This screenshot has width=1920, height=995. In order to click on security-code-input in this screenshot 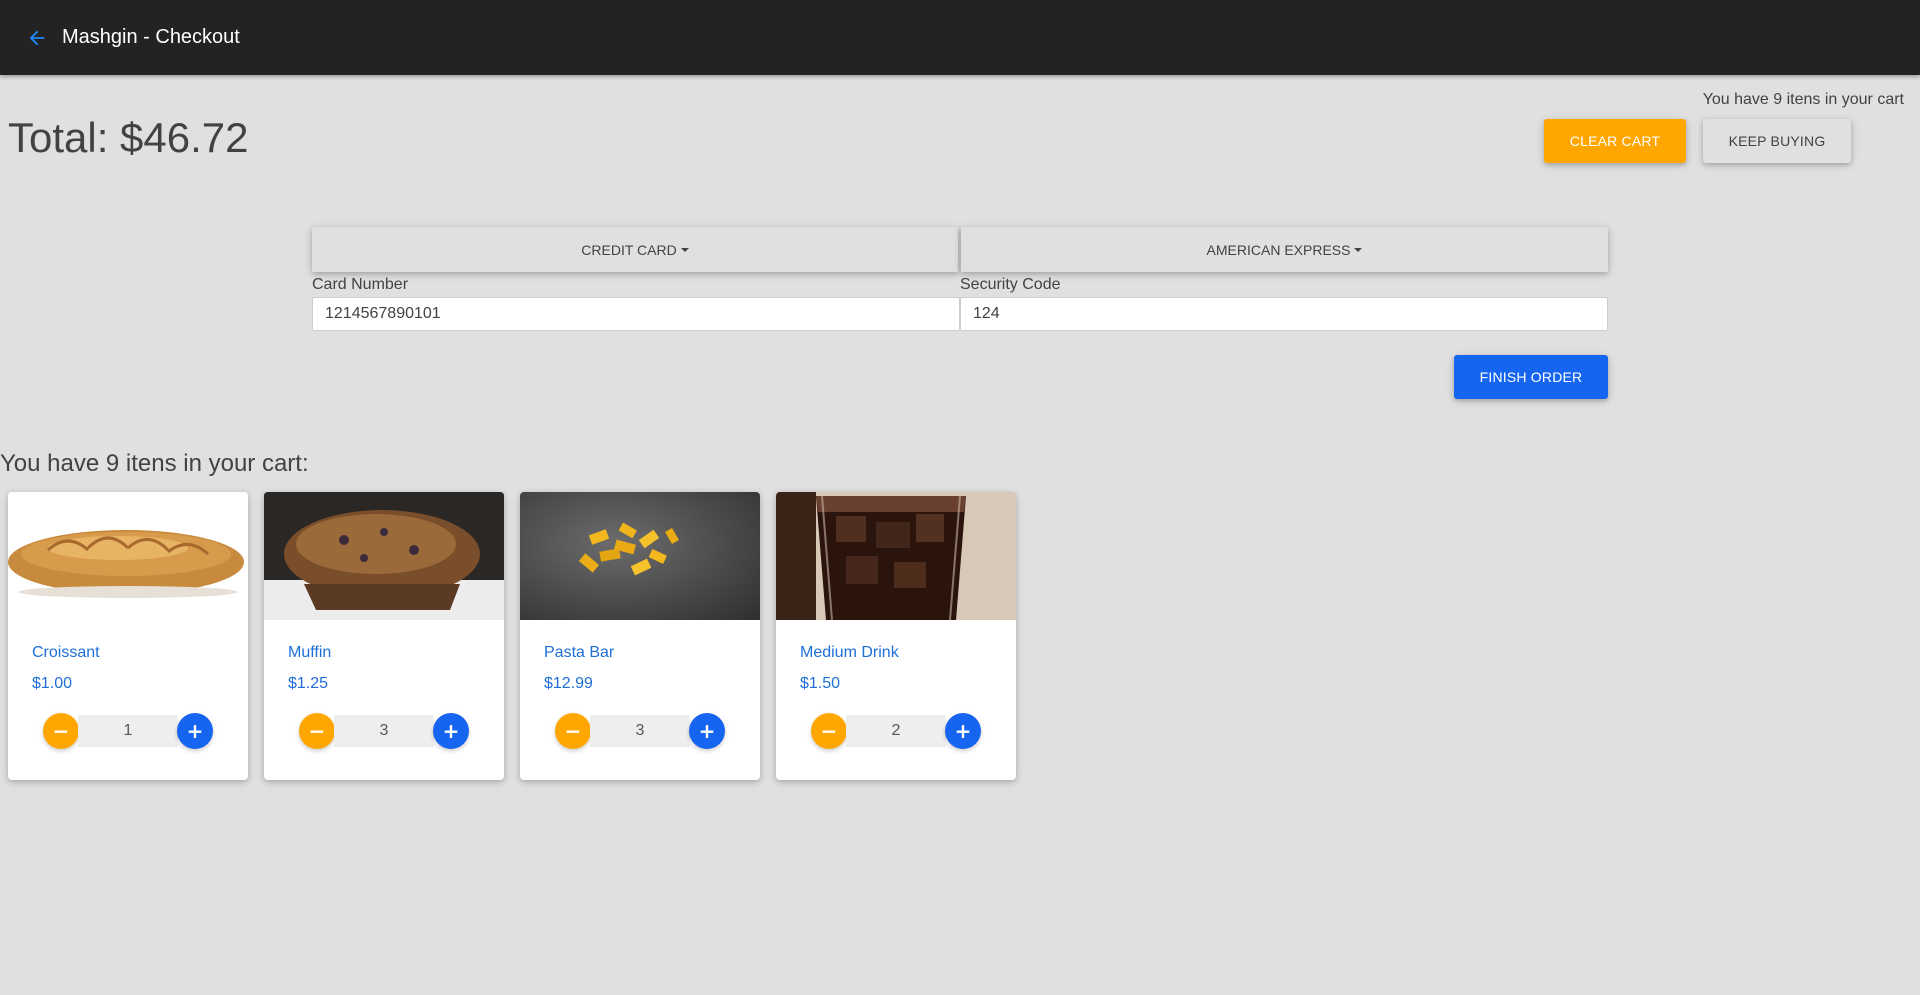, I will do `click(1284, 314)`.